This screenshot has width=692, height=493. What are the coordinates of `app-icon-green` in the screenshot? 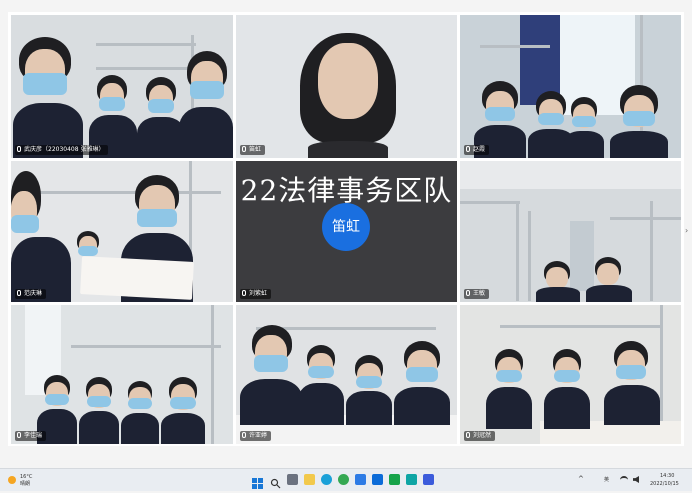 It's located at (394, 479).